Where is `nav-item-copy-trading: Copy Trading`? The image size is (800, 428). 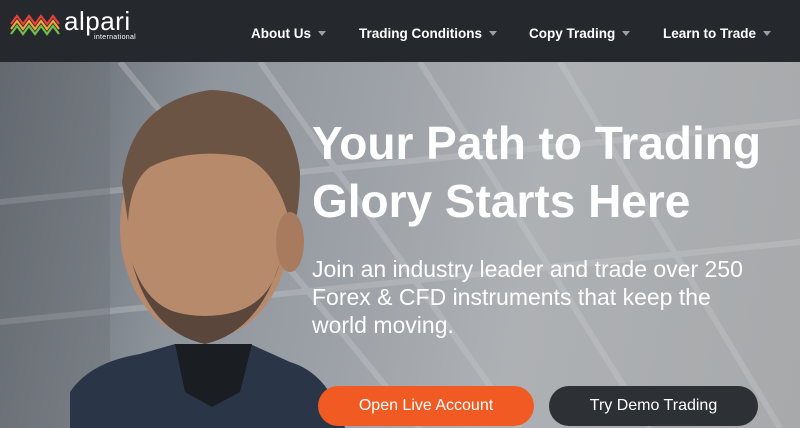
nav-item-copy-trading: Copy Trading is located at coordinates (580, 33).